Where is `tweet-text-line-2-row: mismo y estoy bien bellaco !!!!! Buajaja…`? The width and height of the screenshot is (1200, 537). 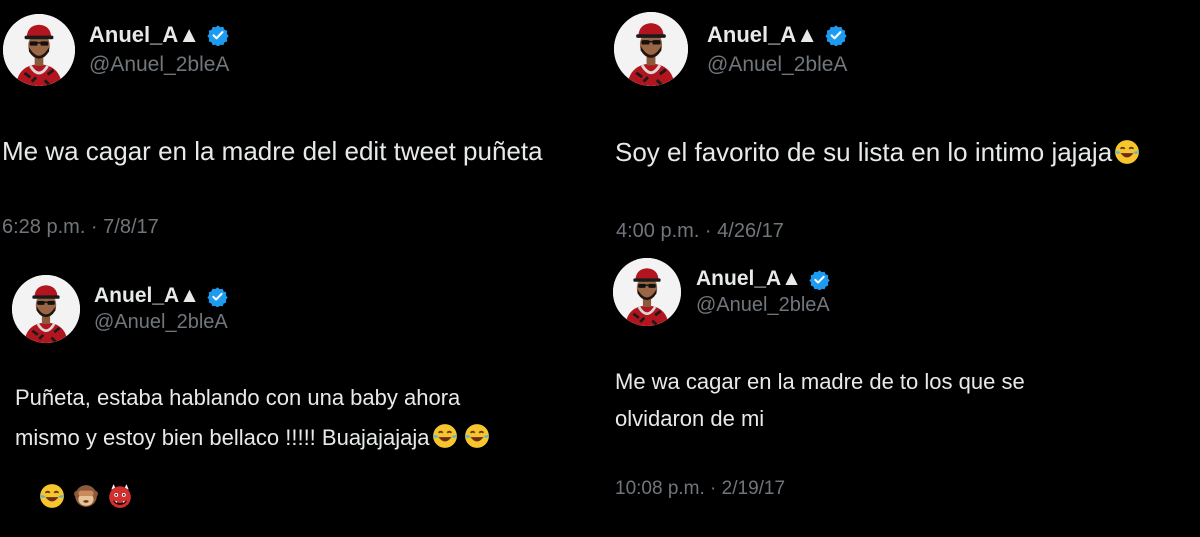
tweet-text-line-2-row: mismo y estoy bien bellaco !!!!! Buajaja… is located at coordinates (252, 437).